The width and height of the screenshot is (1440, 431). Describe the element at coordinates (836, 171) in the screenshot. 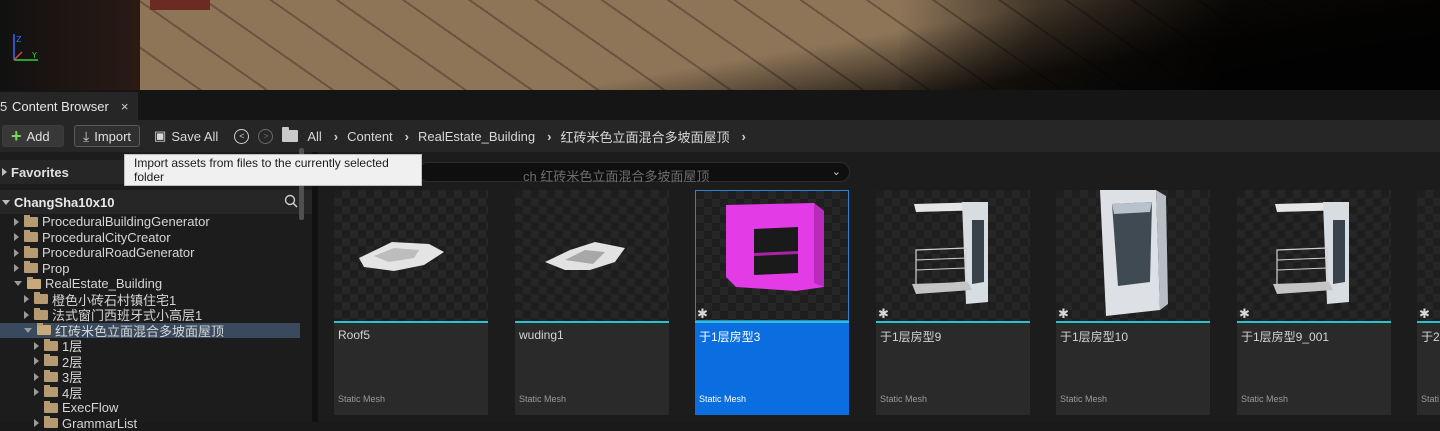

I see `chevron-down-icon: ⌄` at that location.